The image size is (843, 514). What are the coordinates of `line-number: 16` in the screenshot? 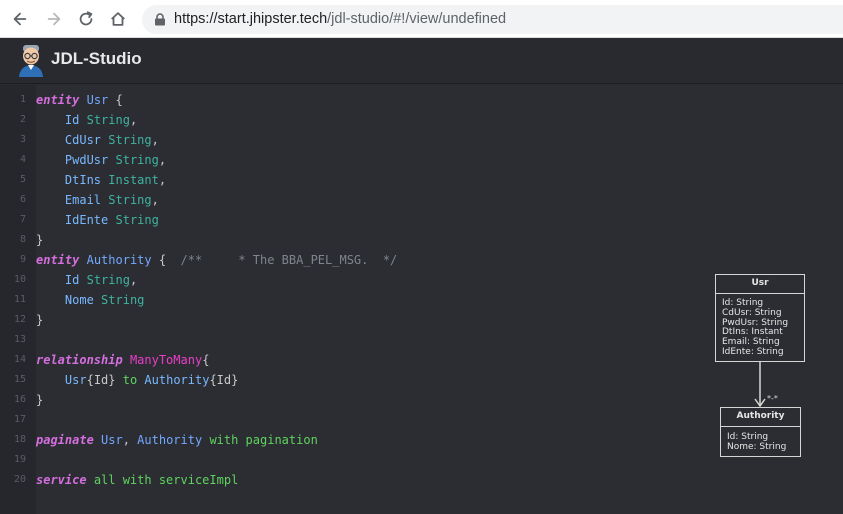 It's located at (19, 399).